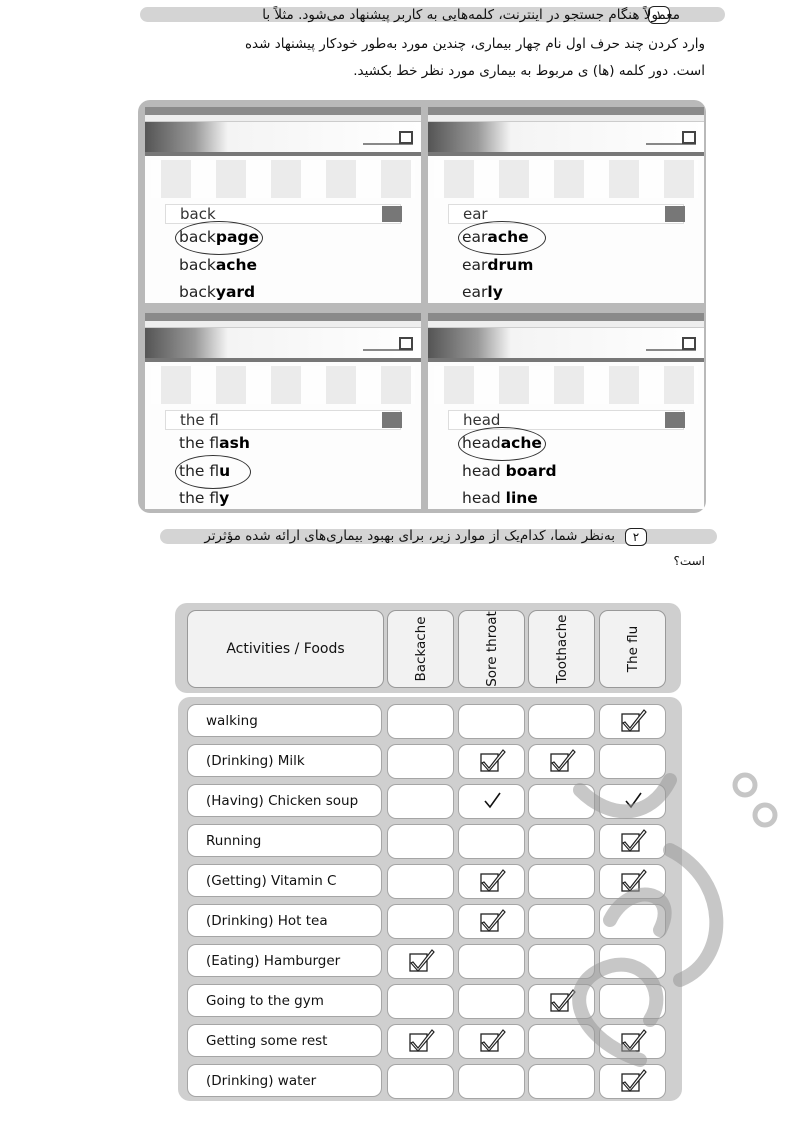  I want to click on suggestion-item: the flash, so click(300, 444).